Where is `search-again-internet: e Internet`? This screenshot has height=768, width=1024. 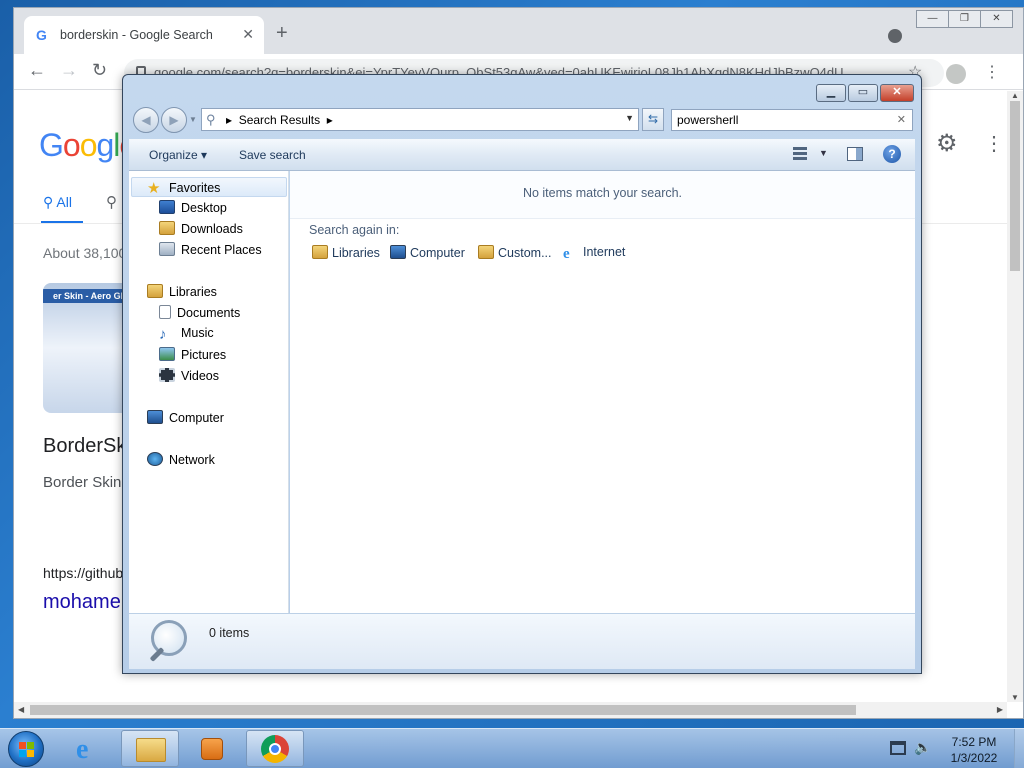 search-again-internet: e Internet is located at coordinates (594, 253).